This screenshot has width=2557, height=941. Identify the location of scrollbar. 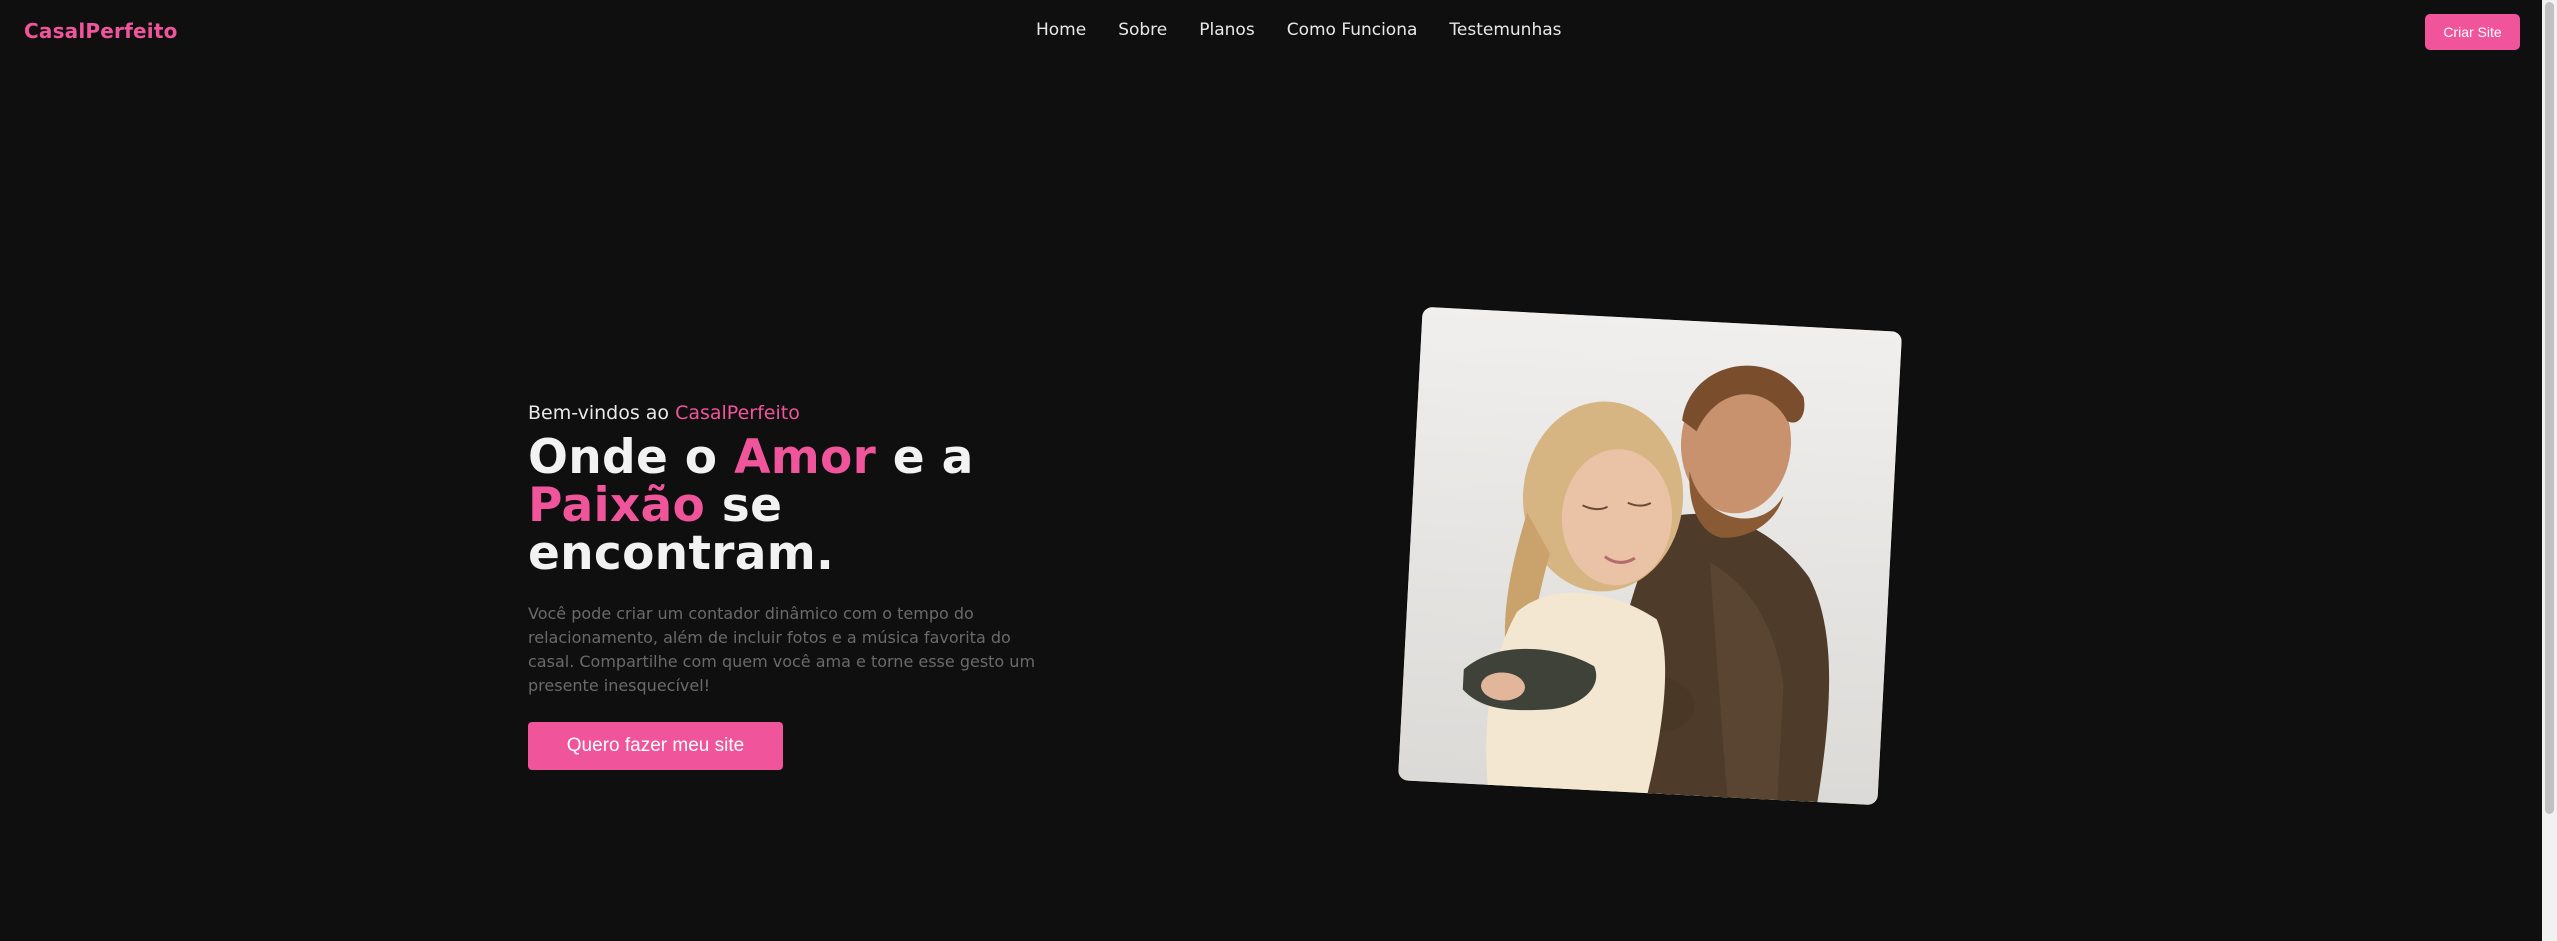
(2549, 470).